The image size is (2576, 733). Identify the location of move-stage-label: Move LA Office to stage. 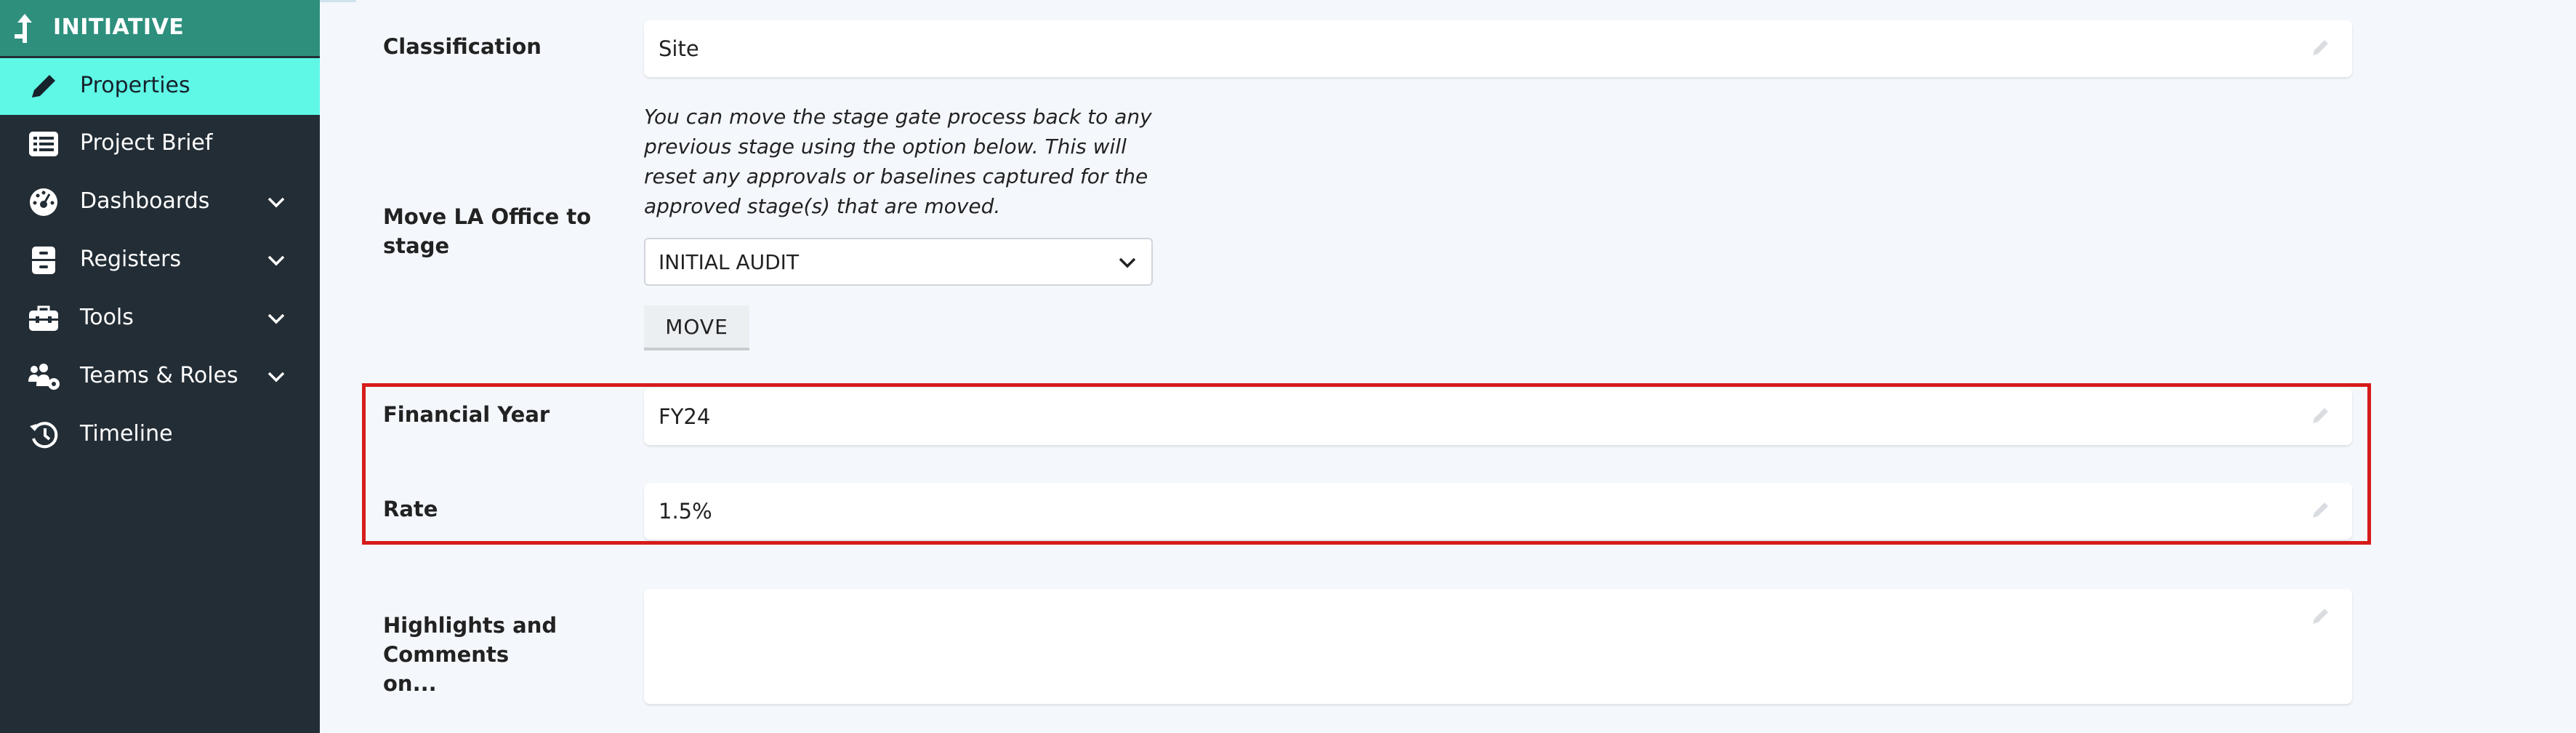
(487, 231).